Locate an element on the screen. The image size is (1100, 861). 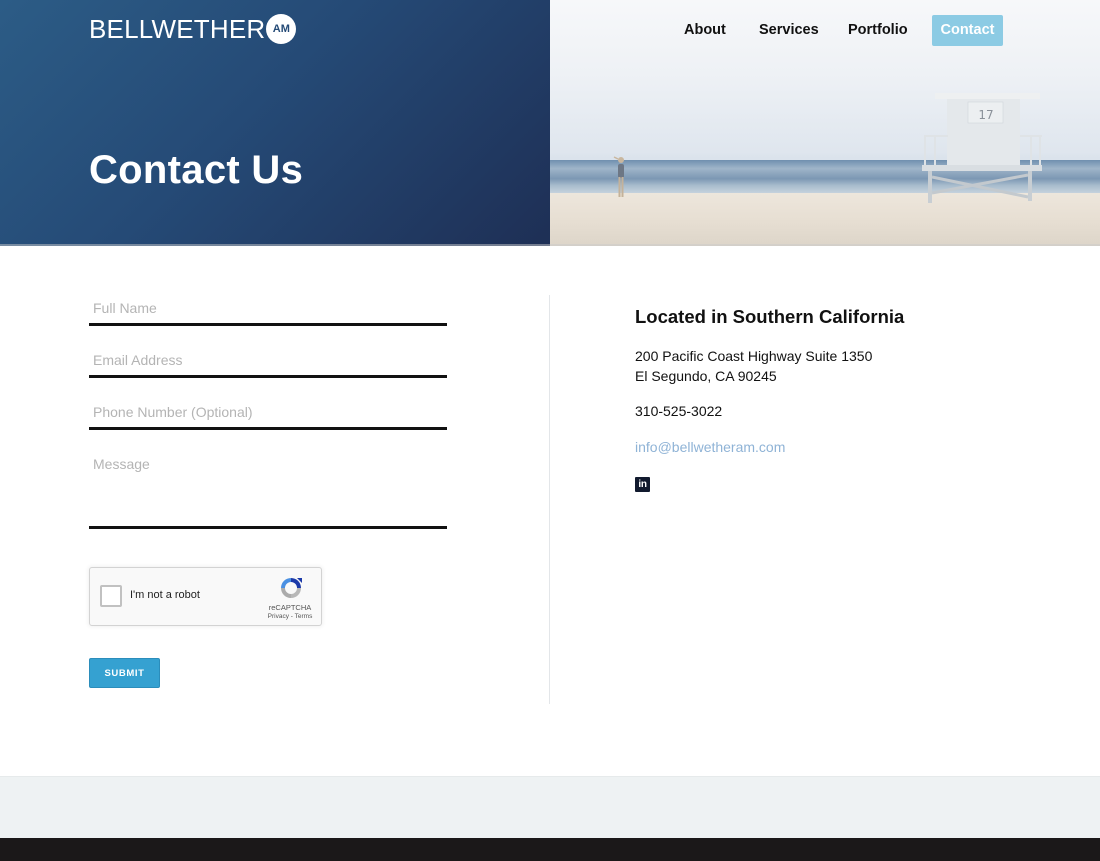
phone-number: 310-525-3022 is located at coordinates (679, 411).